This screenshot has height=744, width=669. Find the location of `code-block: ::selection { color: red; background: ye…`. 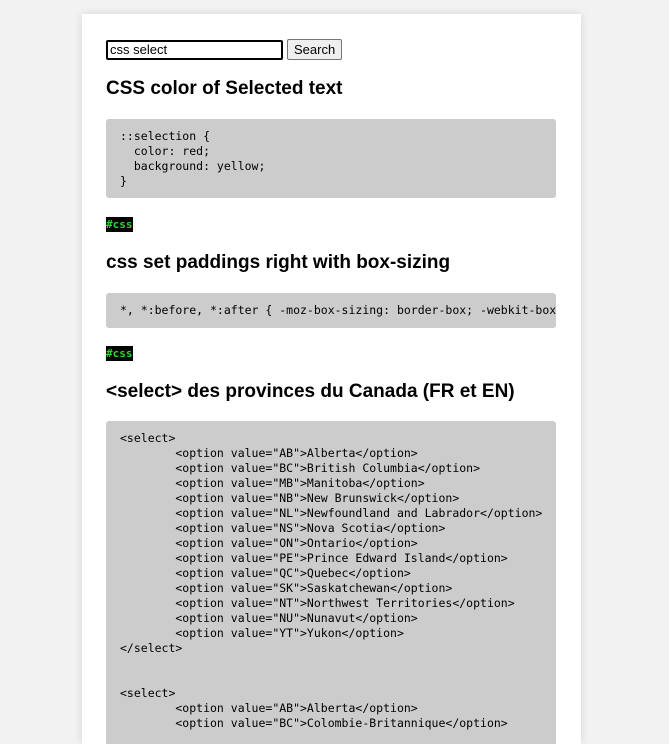

code-block: ::selection { color: red; background: ye… is located at coordinates (331, 158).